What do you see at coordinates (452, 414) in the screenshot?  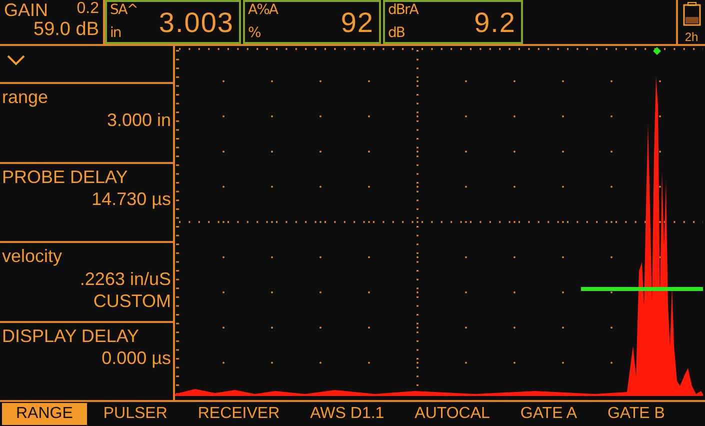 I see `menu-tab: AUTOCAL` at bounding box center [452, 414].